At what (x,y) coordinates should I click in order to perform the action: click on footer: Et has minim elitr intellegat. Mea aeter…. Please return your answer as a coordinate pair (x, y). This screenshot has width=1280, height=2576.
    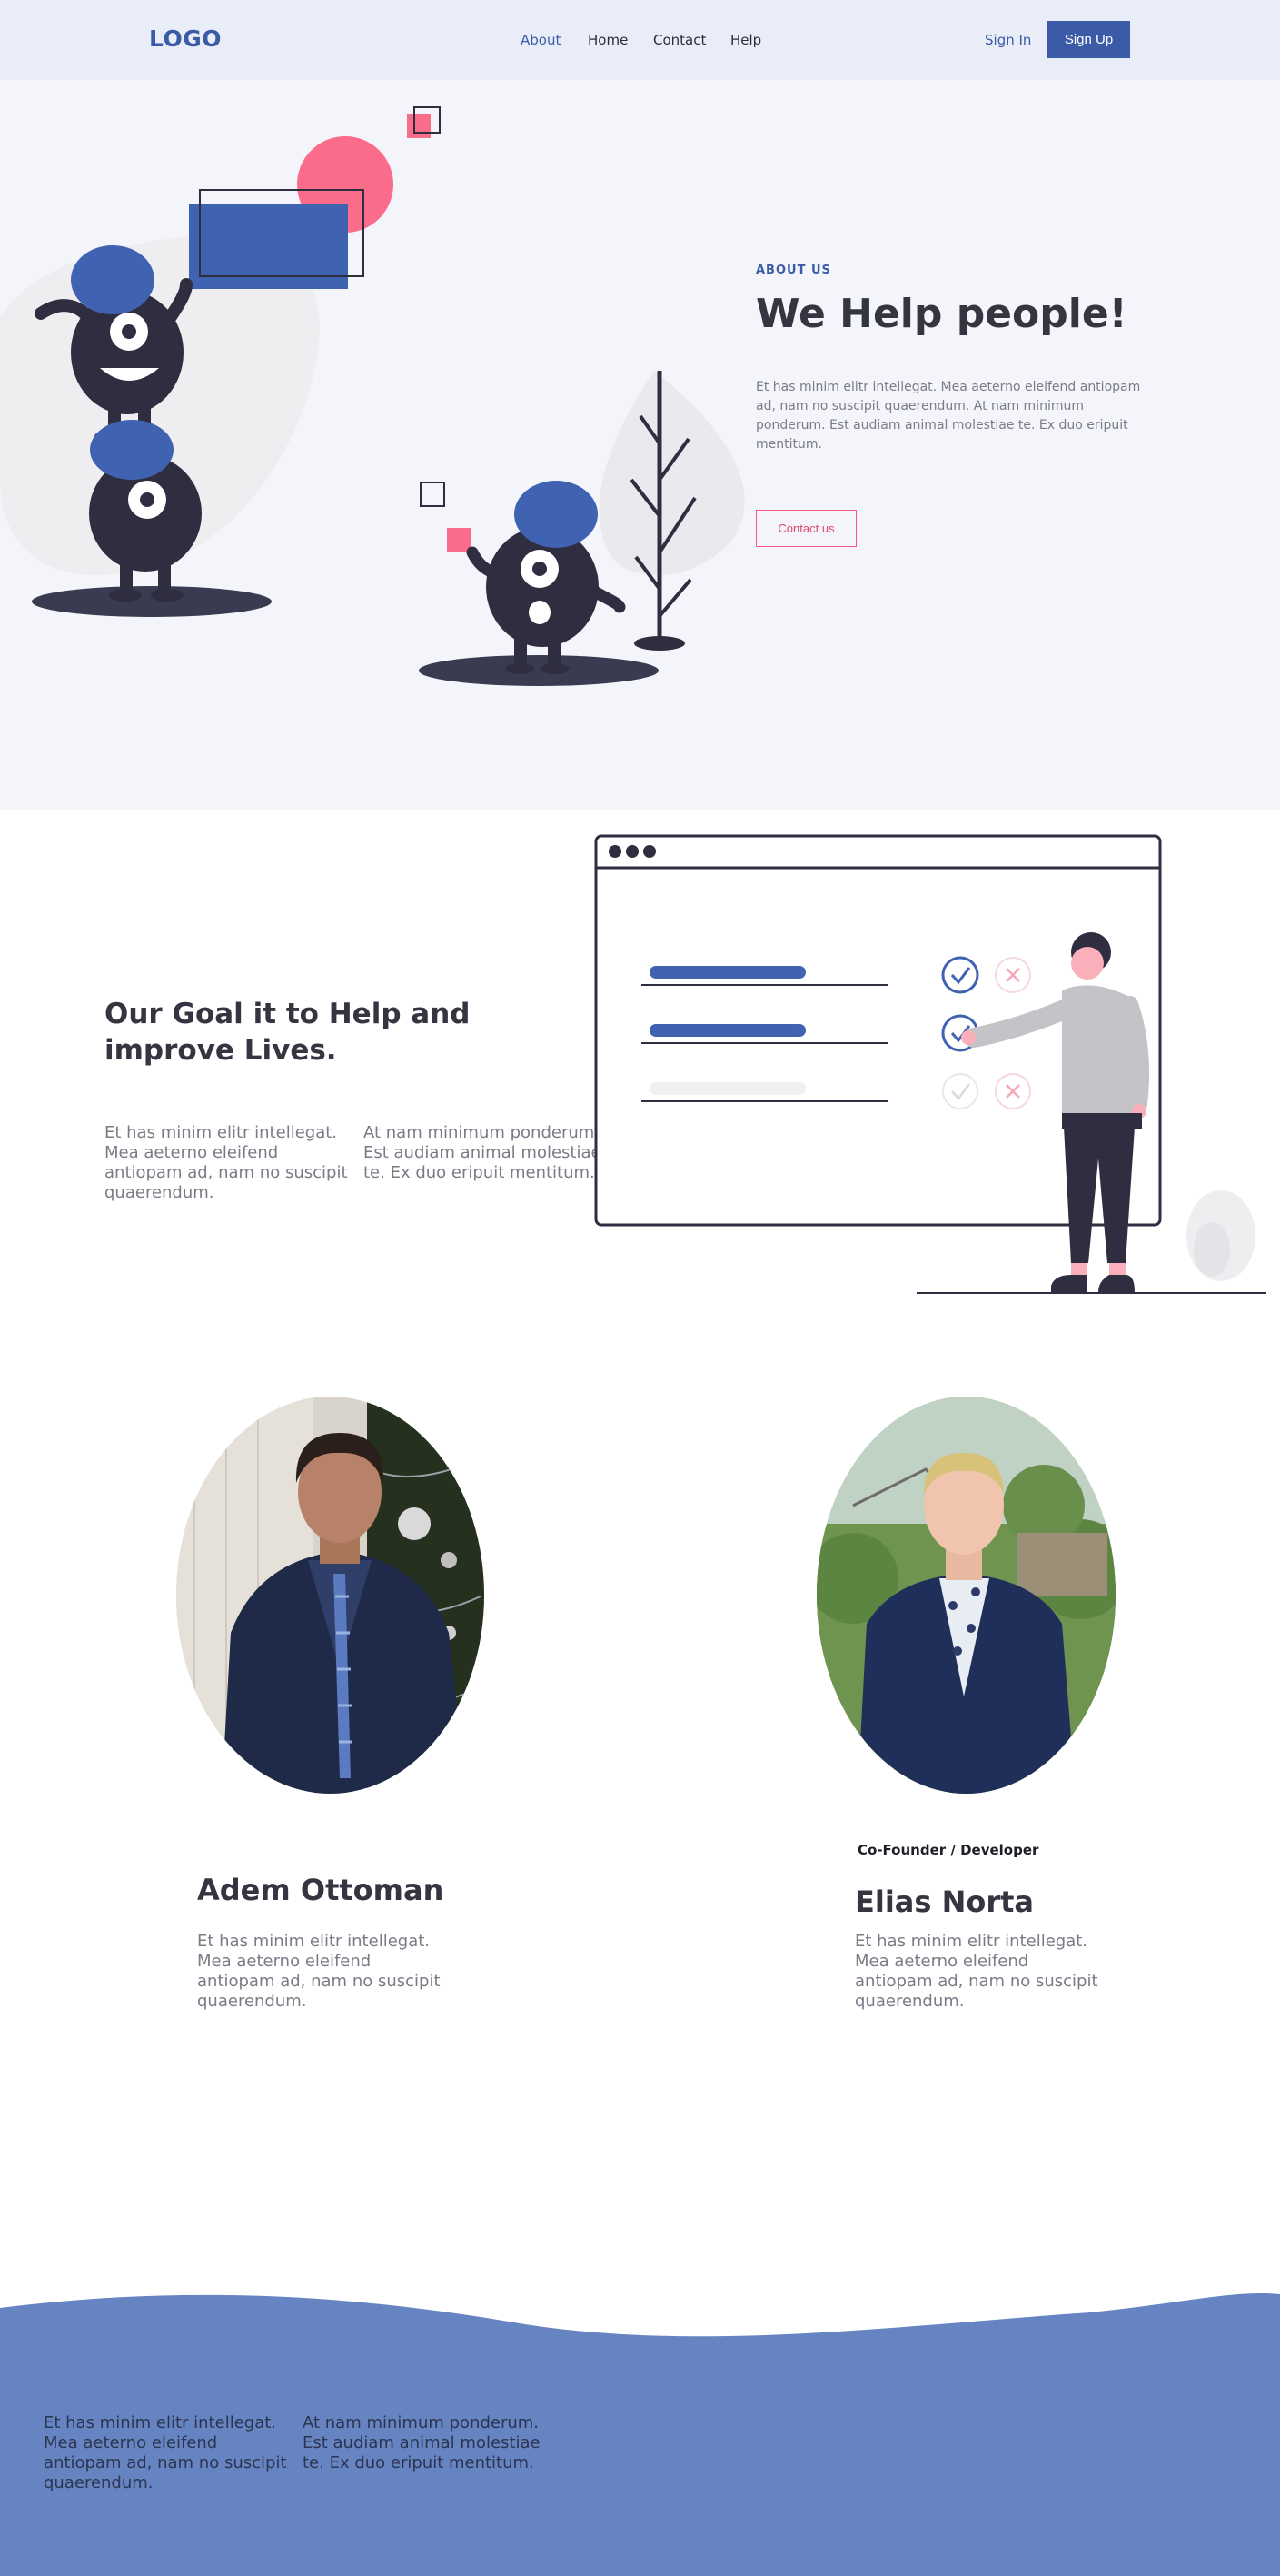
    Looking at the image, I should click on (640, 2433).